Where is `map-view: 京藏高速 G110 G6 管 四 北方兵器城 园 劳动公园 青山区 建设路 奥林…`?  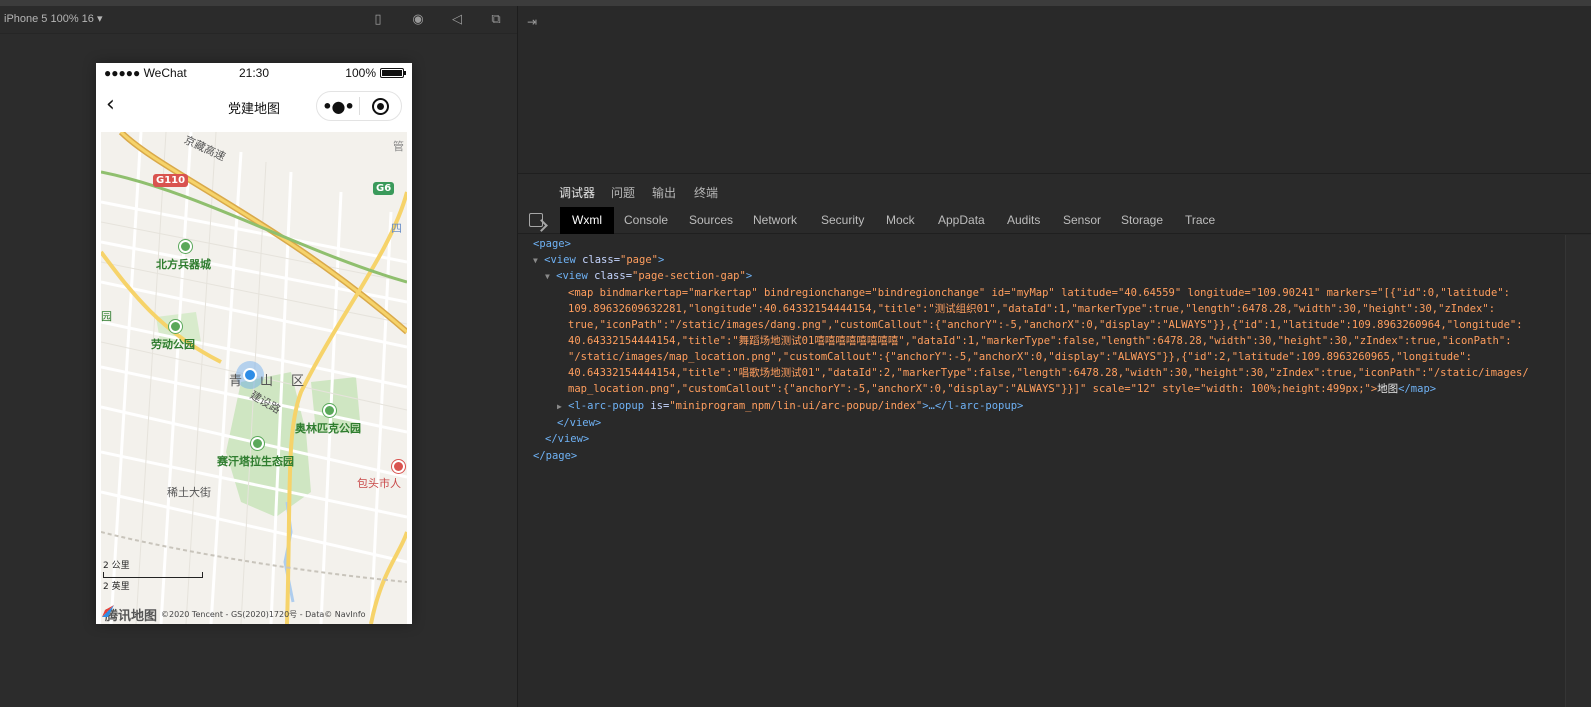 map-view: 京藏高速 G110 G6 管 四 北方兵器城 园 劳动公园 青山区 建设路 奥林… is located at coordinates (254, 378).